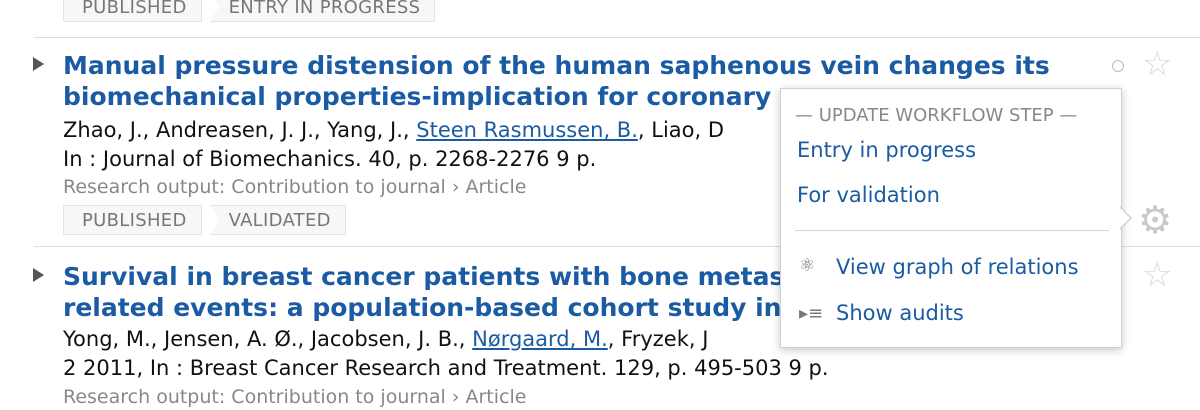 Image resolution: width=1200 pixels, height=410 pixels. I want to click on step-for-validation: For validation, so click(868, 195).